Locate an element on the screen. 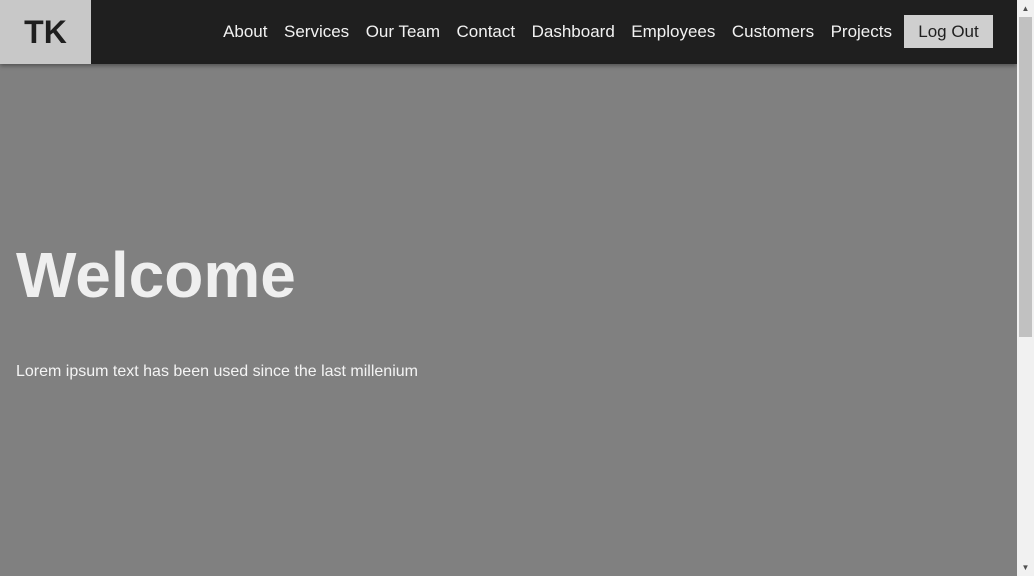 The height and width of the screenshot is (576, 1034). vertical-scrollbar: ▲ ▼ is located at coordinates (1025, 288).